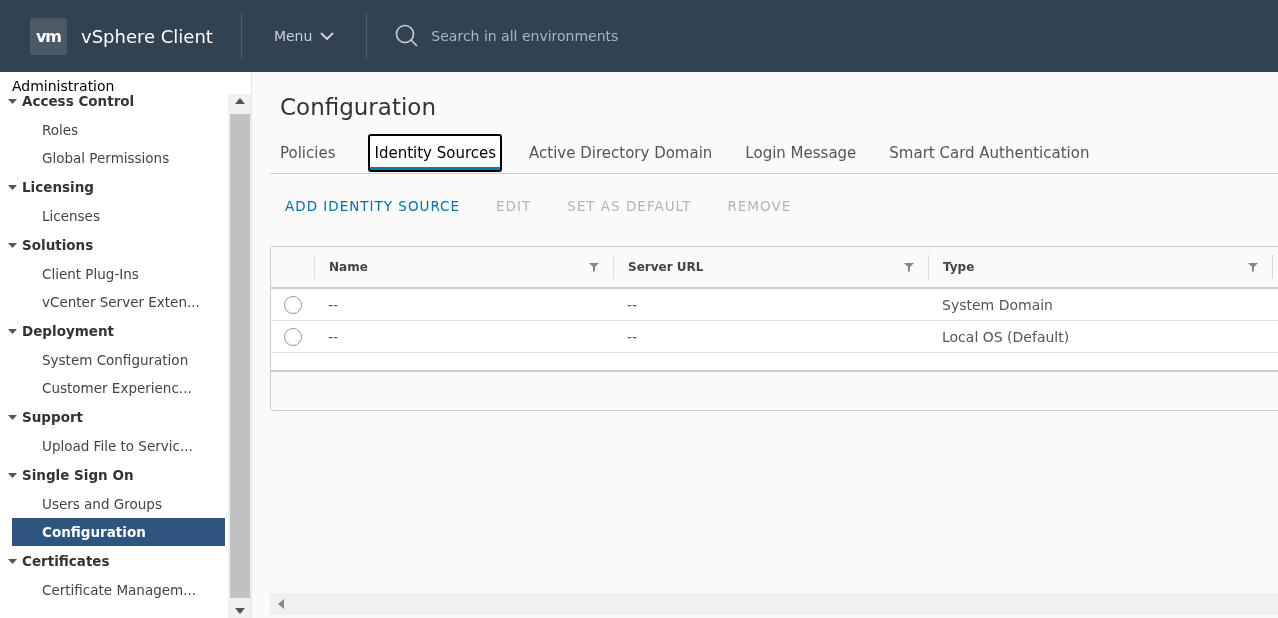 Image resolution: width=1278 pixels, height=618 pixels. I want to click on nav-item: Licenses, so click(118, 216).